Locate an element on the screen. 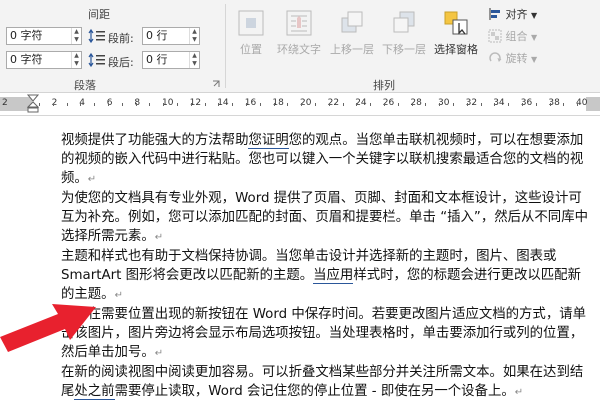  selection-pane-icon is located at coordinates (456, 23).